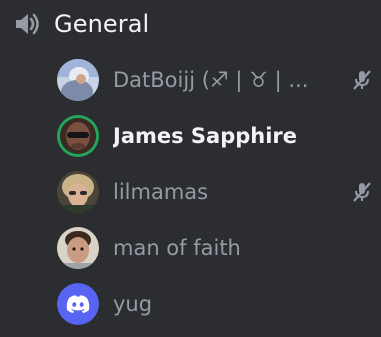  I want to click on voice-user-row: lilmamas, so click(213, 192).